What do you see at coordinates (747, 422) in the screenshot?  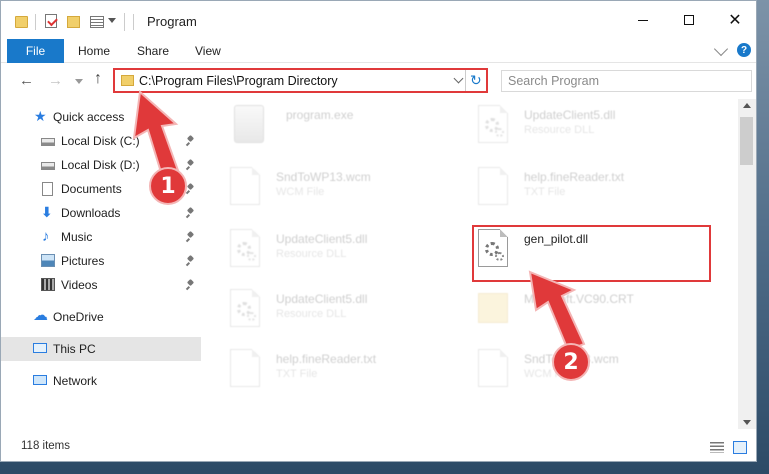 I see `scroll-down-icon` at bounding box center [747, 422].